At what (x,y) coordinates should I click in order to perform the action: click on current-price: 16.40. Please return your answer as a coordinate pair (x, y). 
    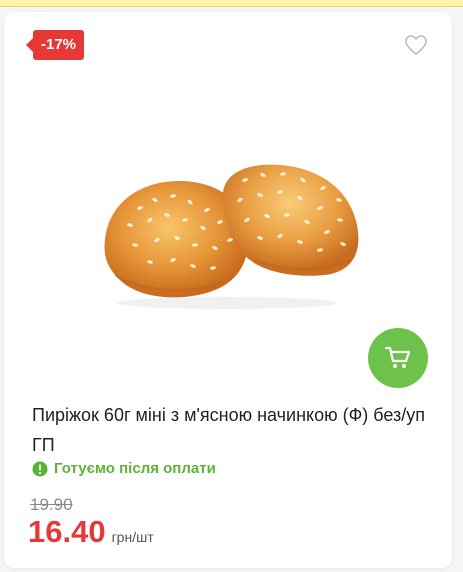
    Looking at the image, I should click on (67, 531).